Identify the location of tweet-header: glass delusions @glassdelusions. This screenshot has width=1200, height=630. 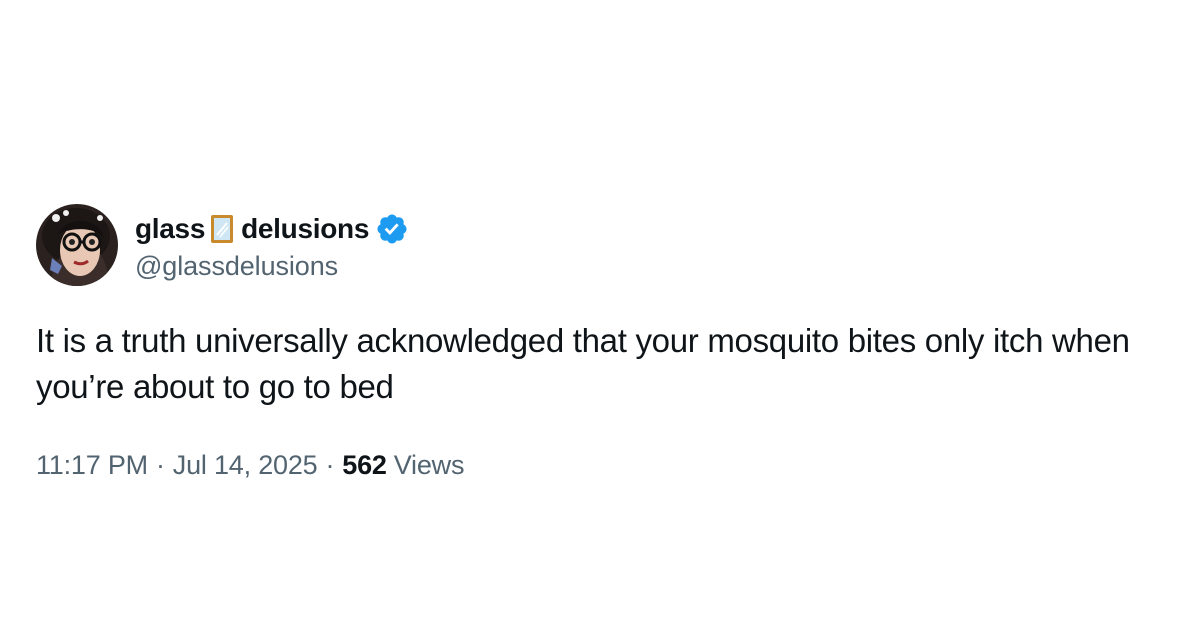
(606, 245).